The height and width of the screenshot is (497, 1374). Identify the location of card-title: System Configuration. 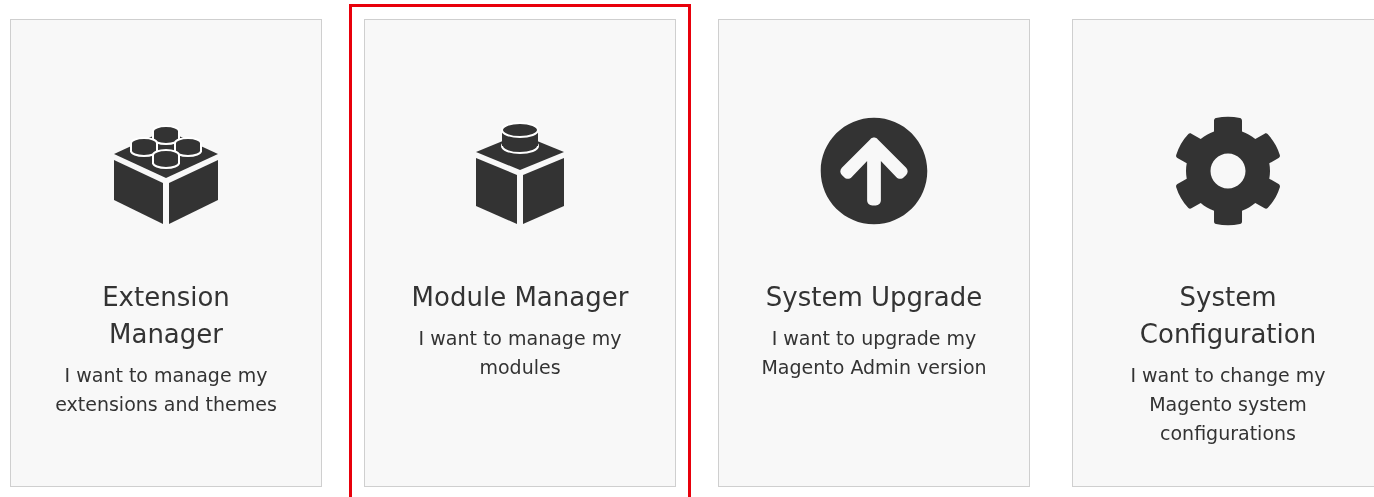
(1228, 316).